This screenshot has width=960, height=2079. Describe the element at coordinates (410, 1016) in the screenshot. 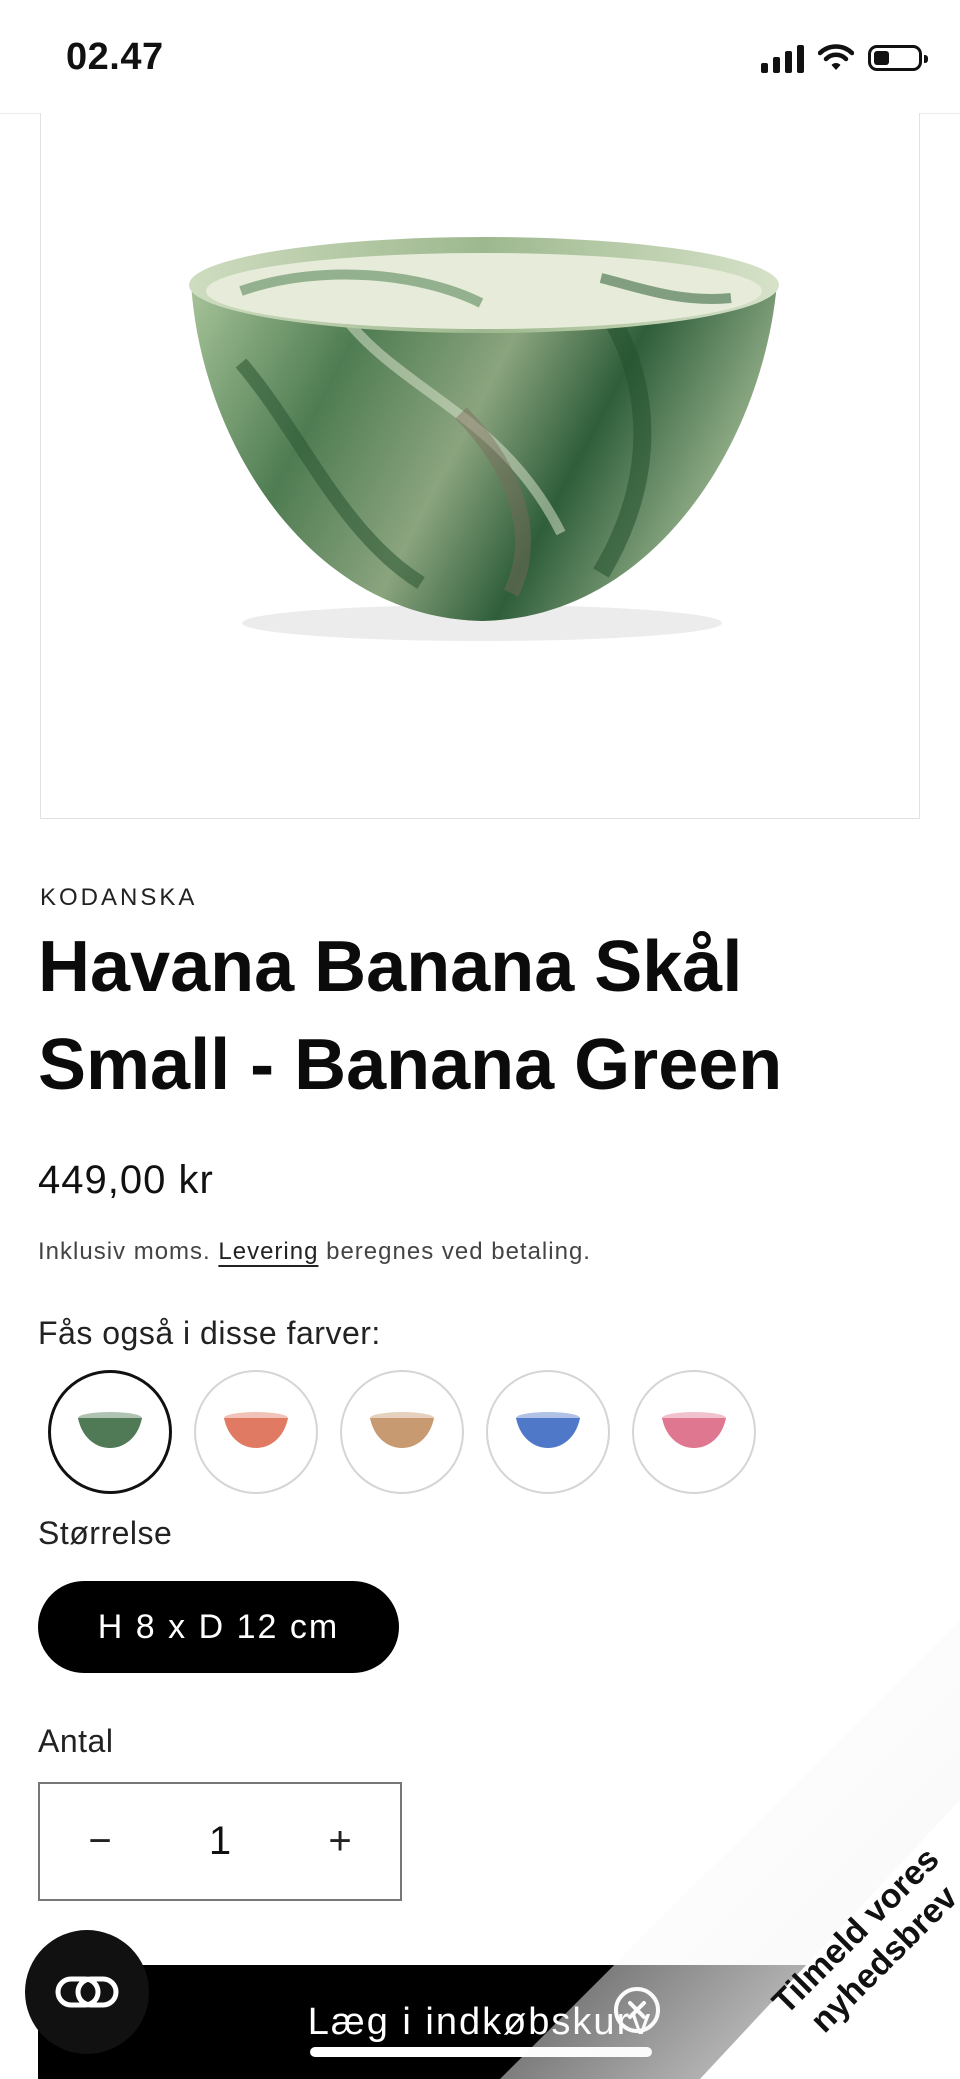

I see `product-title: Havana Banana Skål Small - Banana Green` at that location.